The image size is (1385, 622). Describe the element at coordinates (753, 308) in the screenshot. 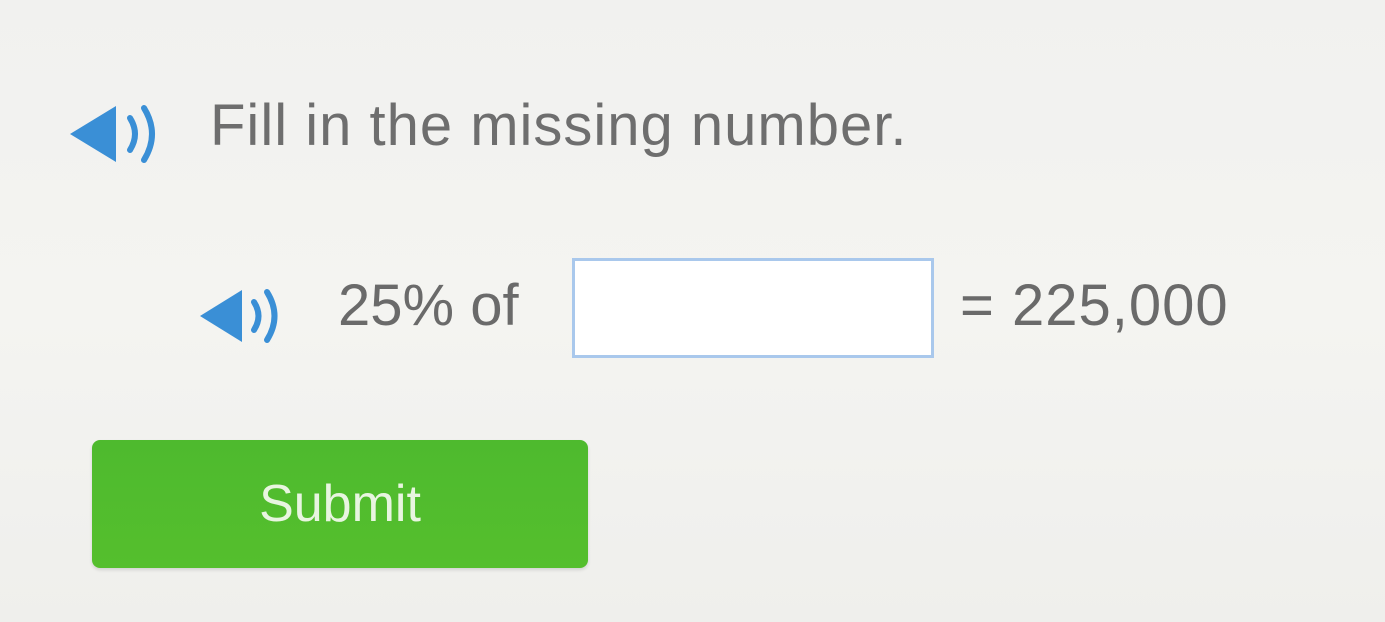

I see `answer-input` at that location.